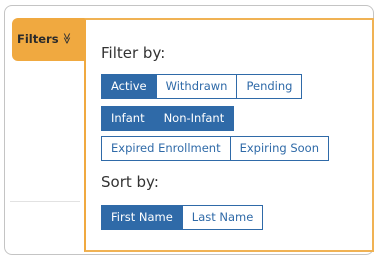 Image resolution: width=380 pixels, height=257 pixels. Describe the element at coordinates (142, 217) in the screenshot. I see `sort-first-name-button: First Name` at that location.